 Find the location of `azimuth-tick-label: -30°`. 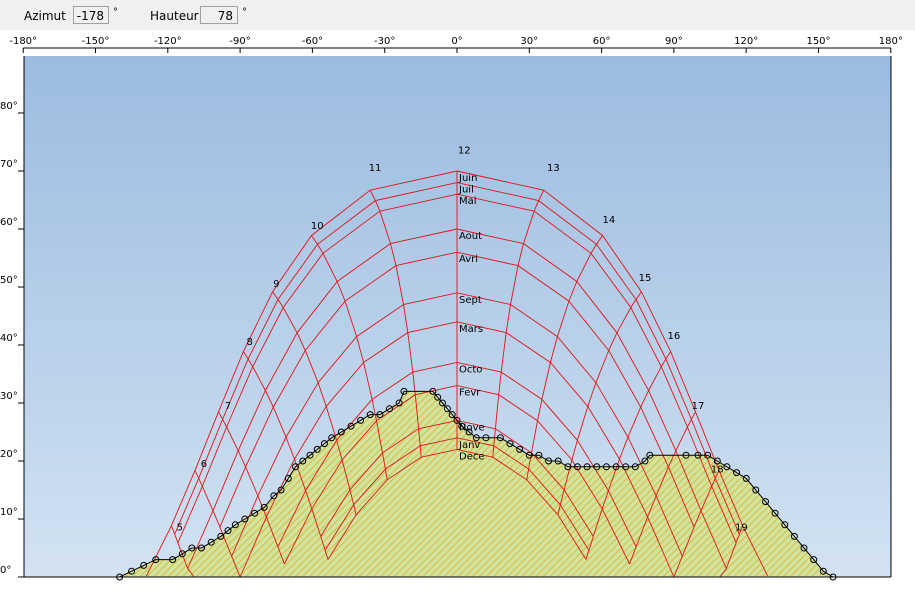

azimuth-tick-label: -30° is located at coordinates (384, 41).